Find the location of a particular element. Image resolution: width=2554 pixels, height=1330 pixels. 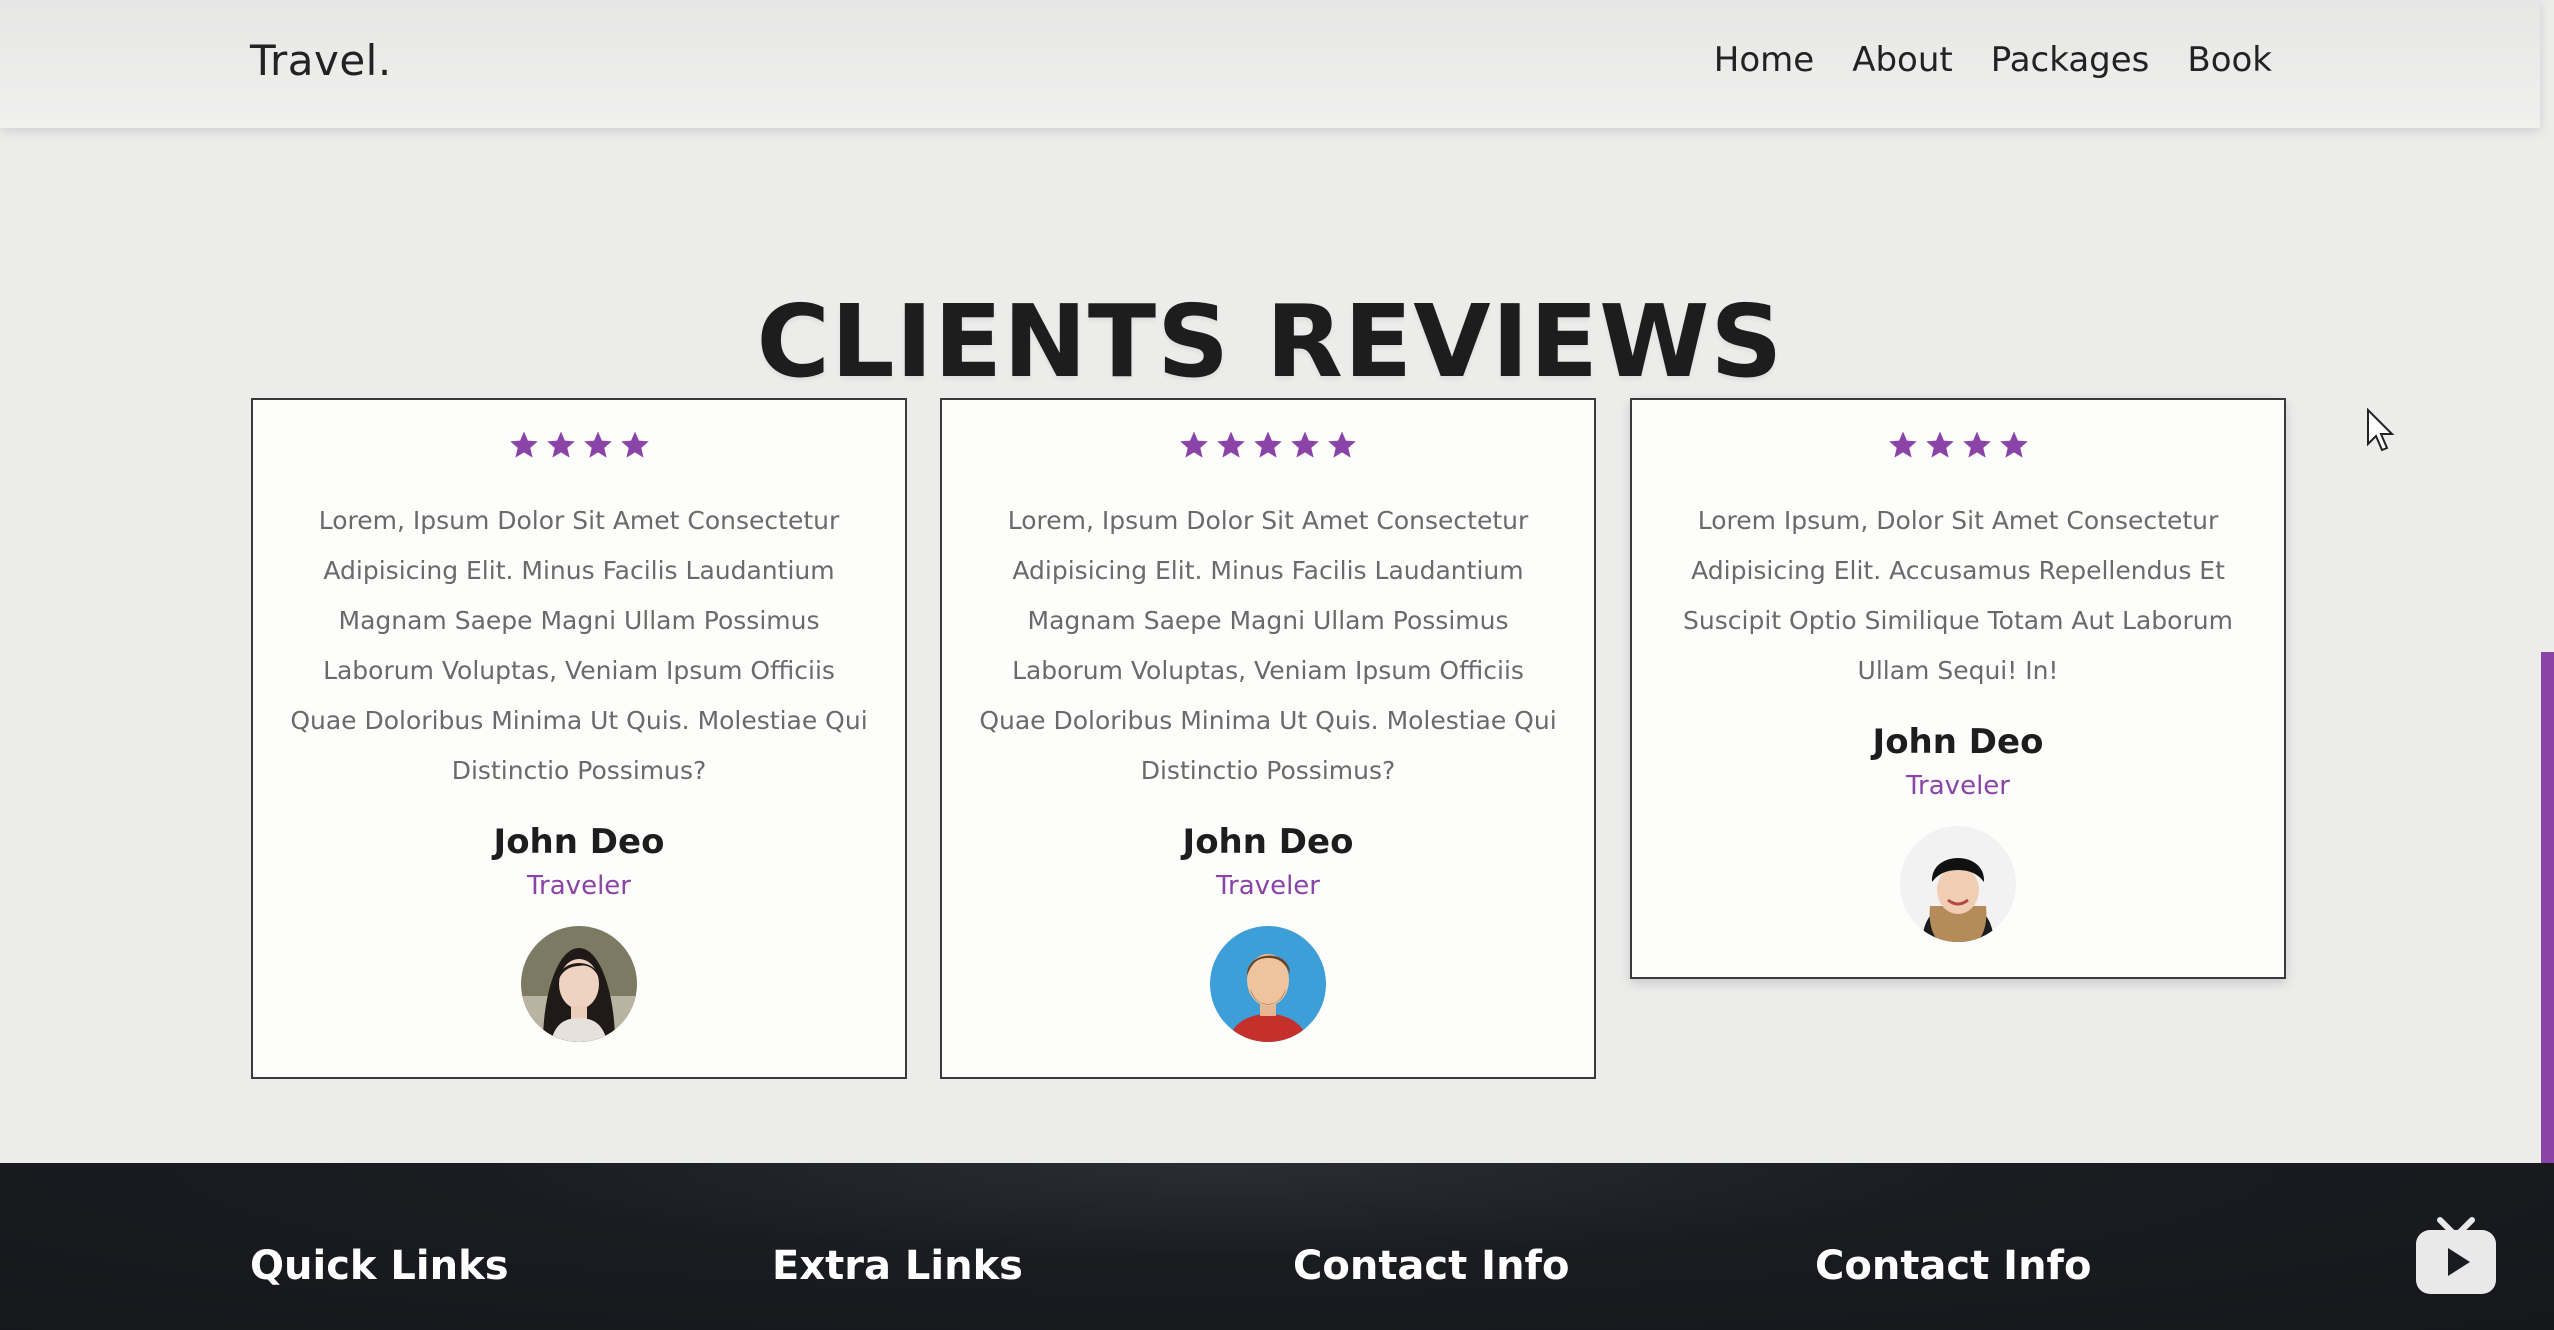

footer-heading-contact-info: Contact Info is located at coordinates (1431, 1266).